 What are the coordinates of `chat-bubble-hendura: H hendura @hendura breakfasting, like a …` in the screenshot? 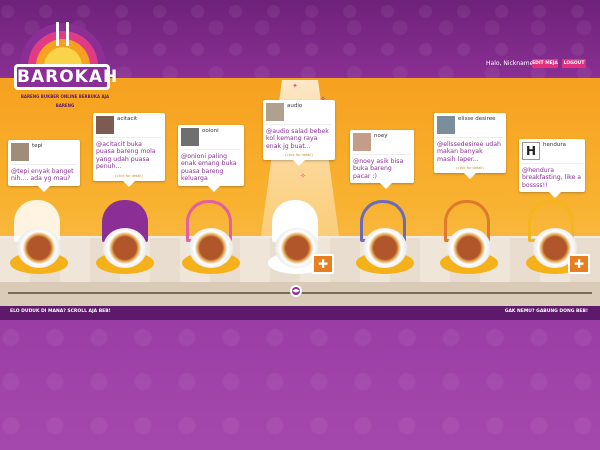 It's located at (552, 169).